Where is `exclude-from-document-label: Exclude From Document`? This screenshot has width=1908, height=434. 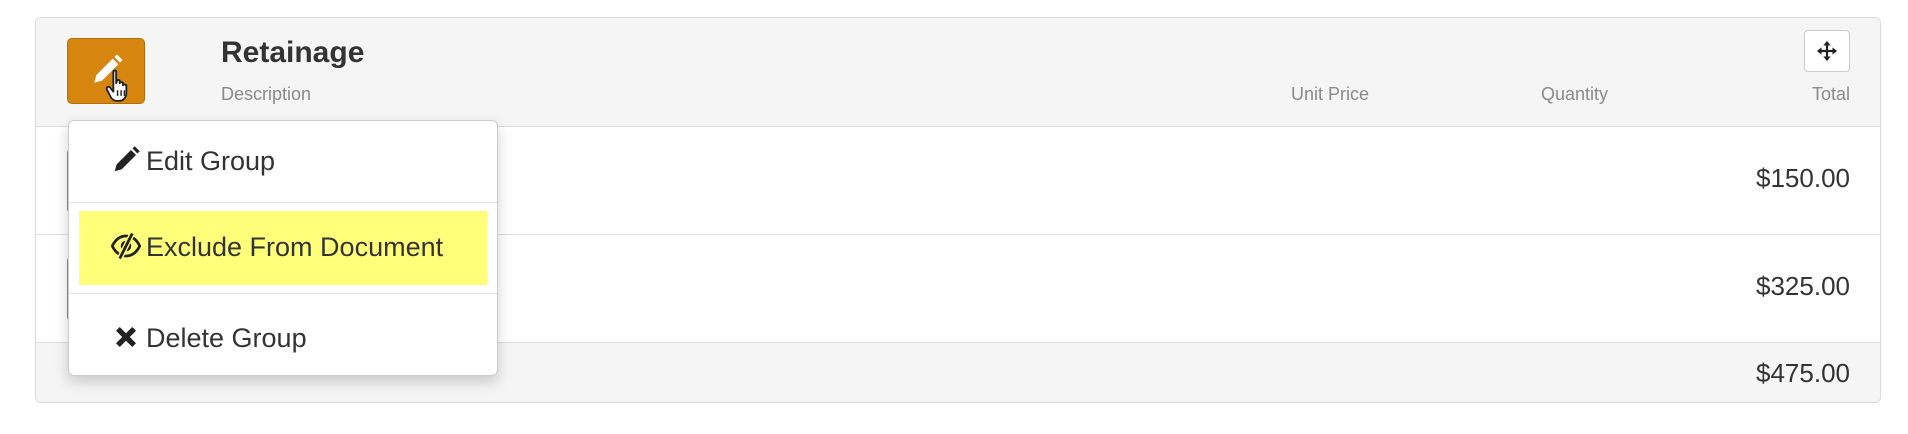
exclude-from-document-label: Exclude From Document is located at coordinates (295, 247).